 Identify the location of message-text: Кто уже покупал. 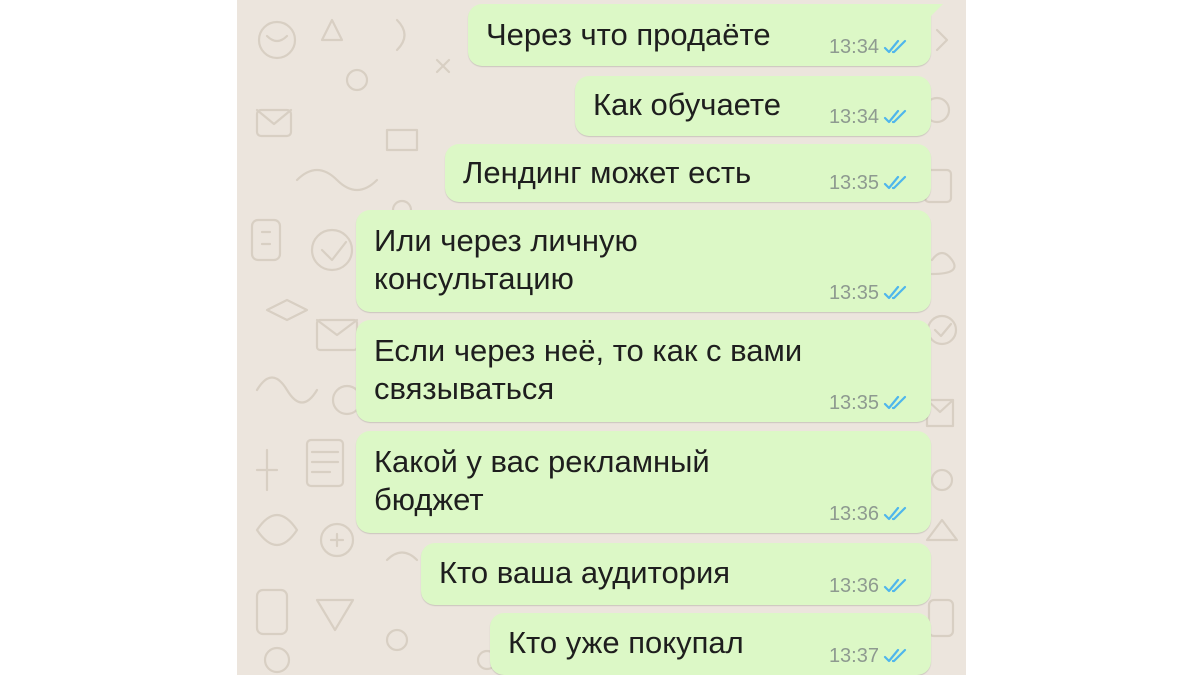
(626, 642).